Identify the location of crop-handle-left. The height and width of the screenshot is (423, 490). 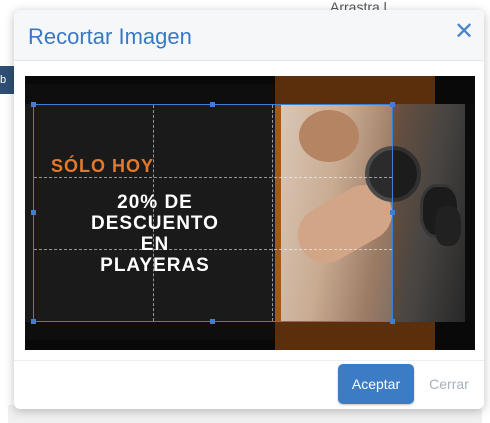
(33, 212).